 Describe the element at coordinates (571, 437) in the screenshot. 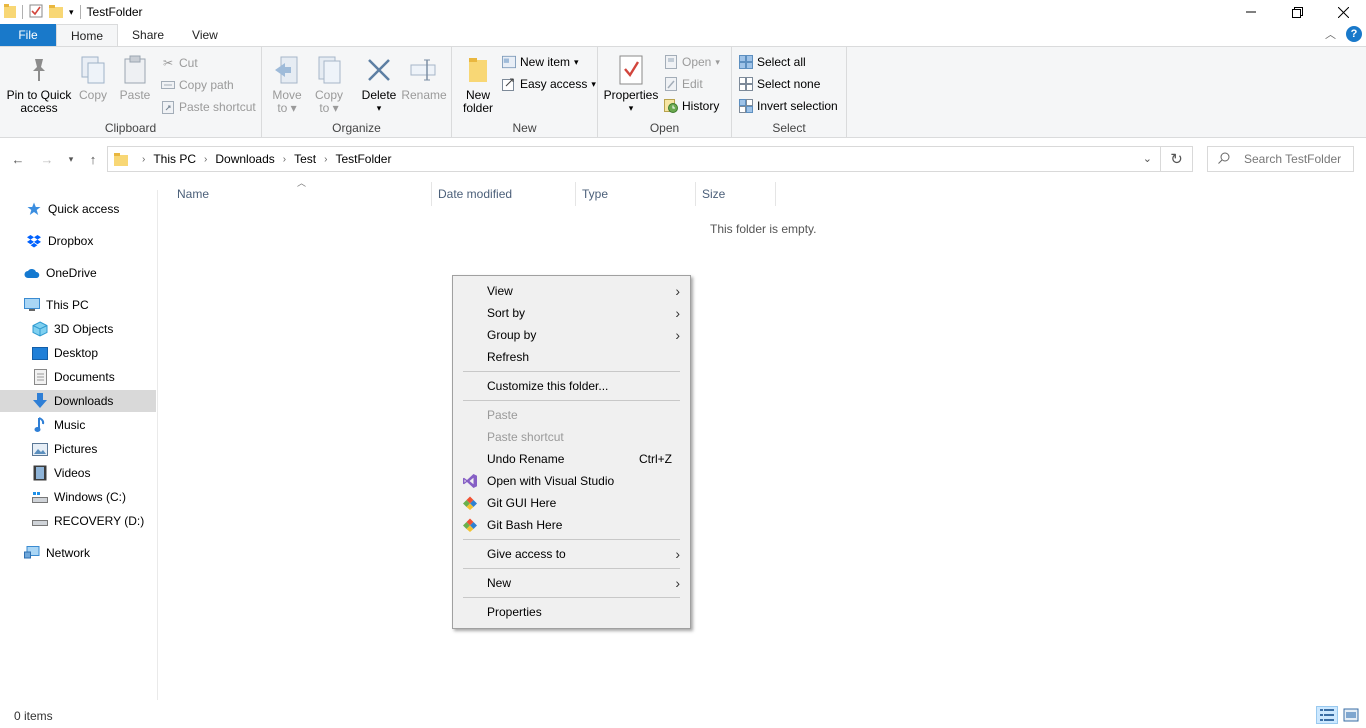

I see `menu-item-paste-shortcut: Paste shortcut` at that location.